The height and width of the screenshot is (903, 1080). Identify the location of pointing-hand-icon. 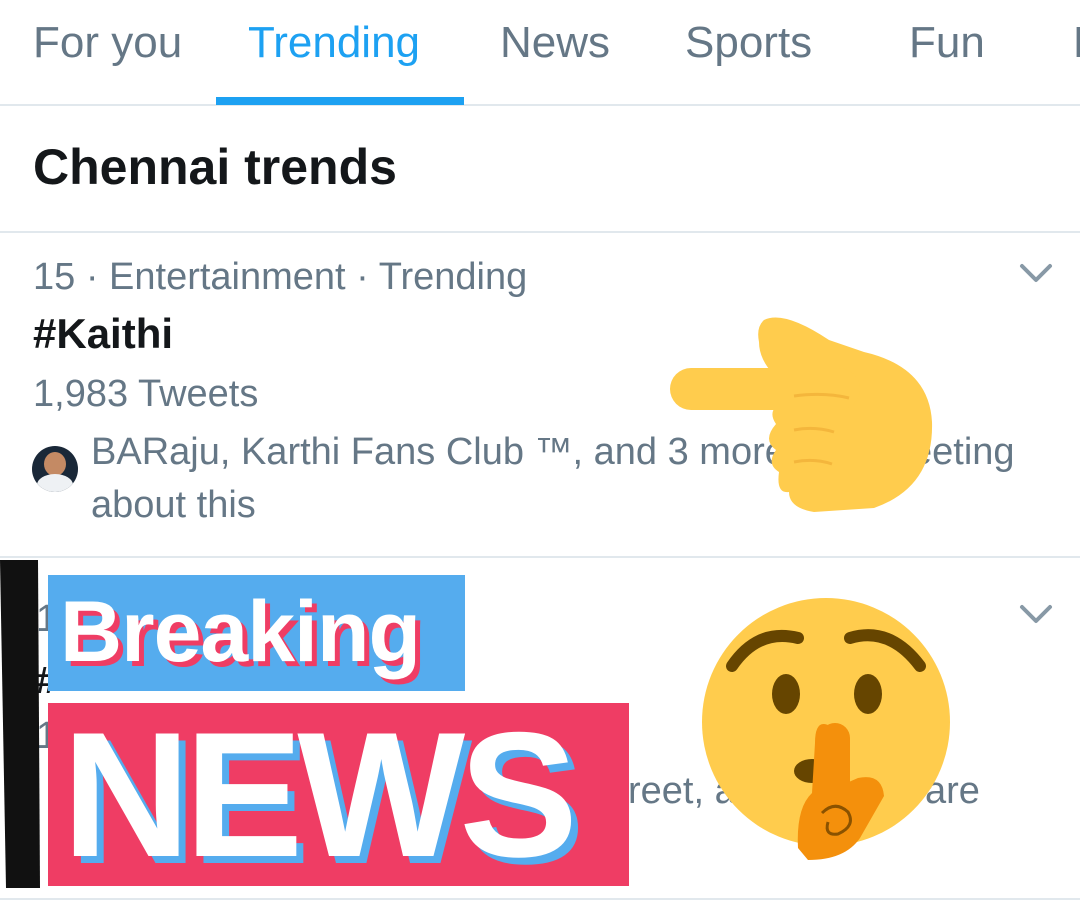
(801, 414).